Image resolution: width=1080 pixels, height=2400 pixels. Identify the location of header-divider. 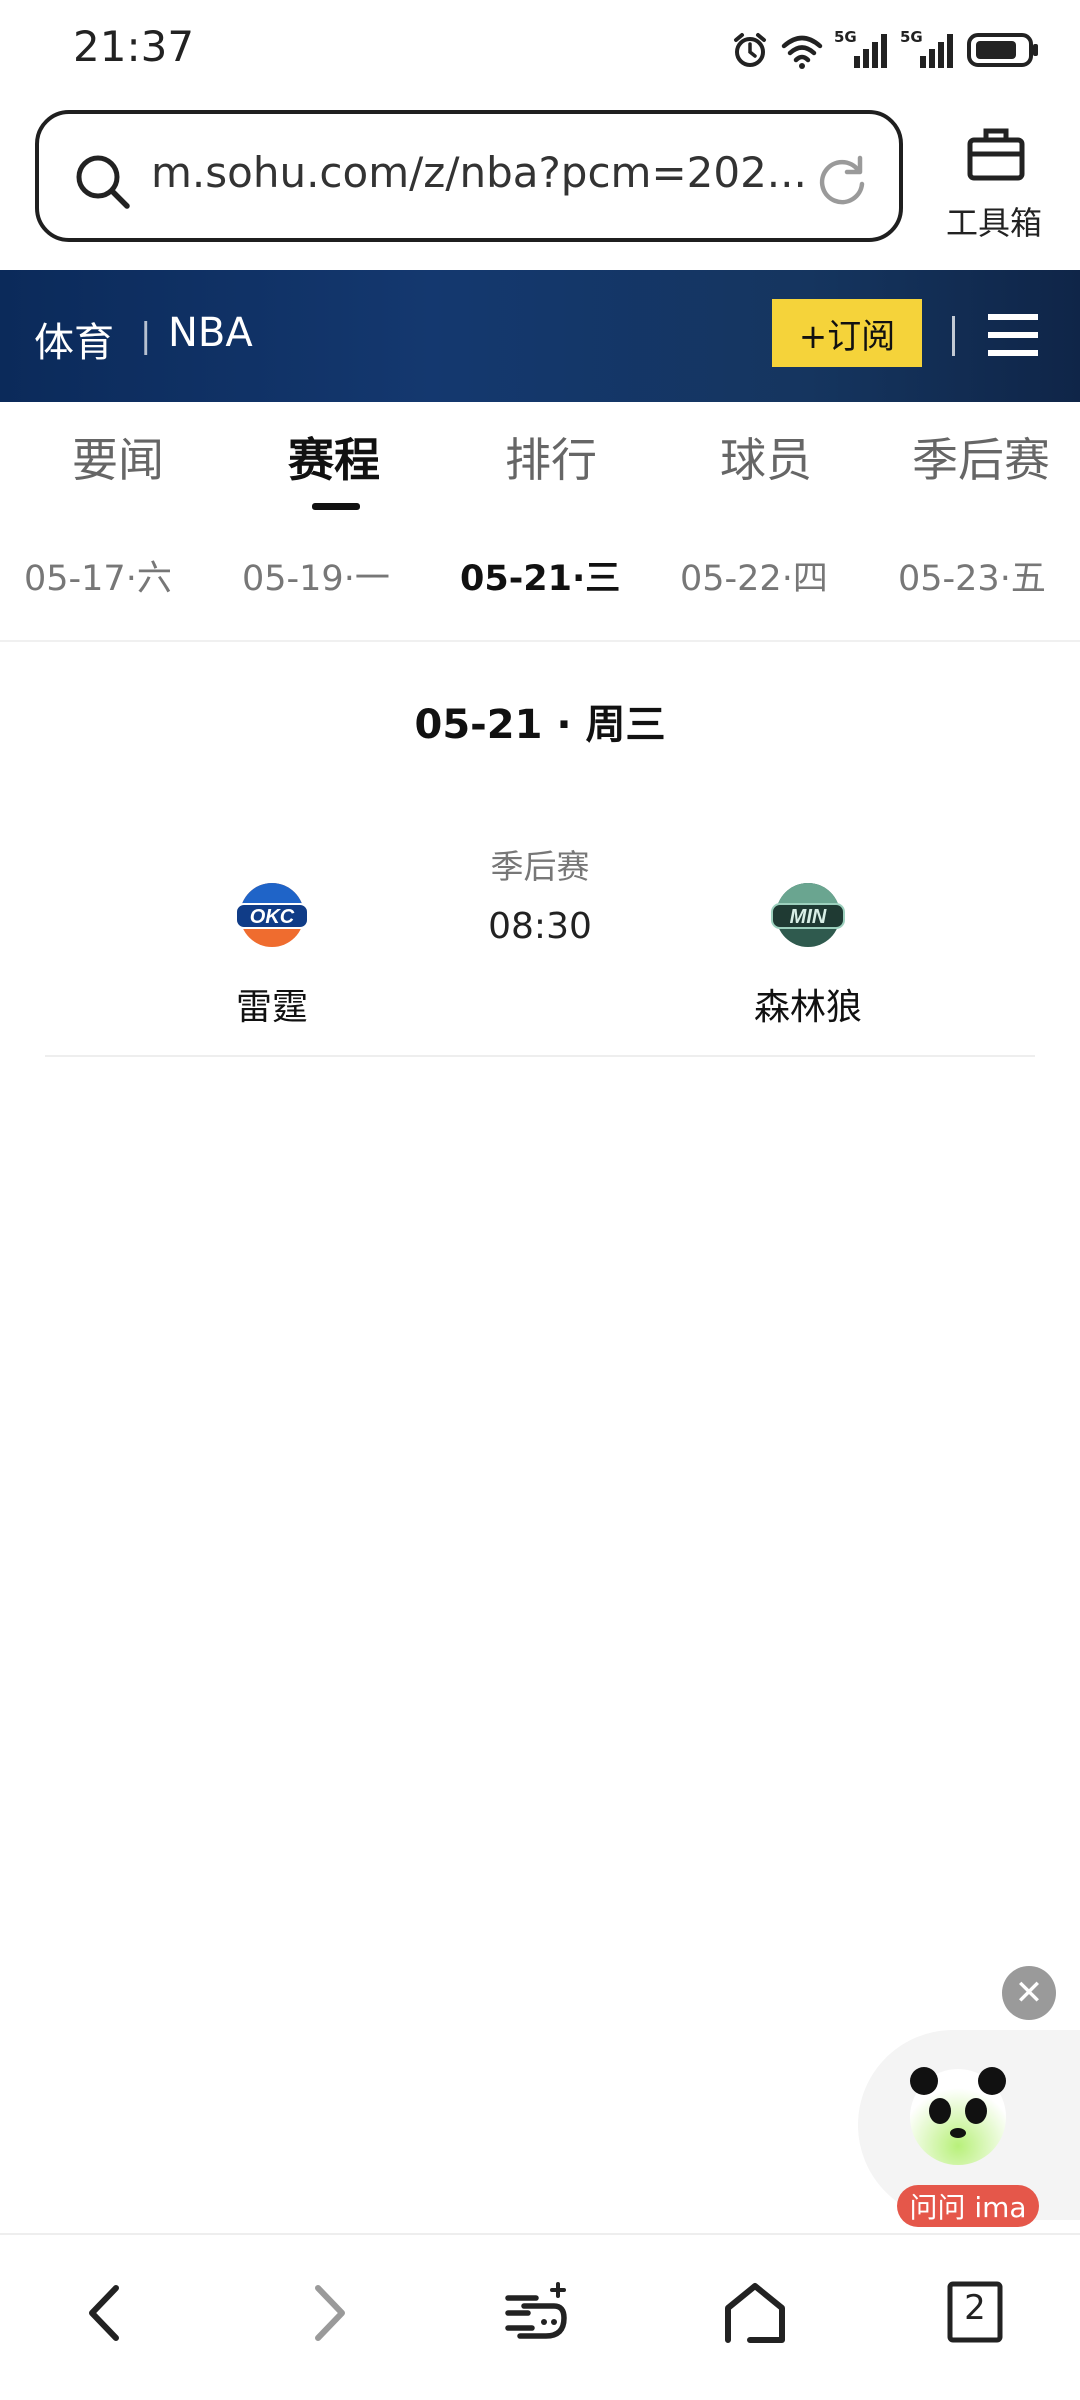
(953, 336).